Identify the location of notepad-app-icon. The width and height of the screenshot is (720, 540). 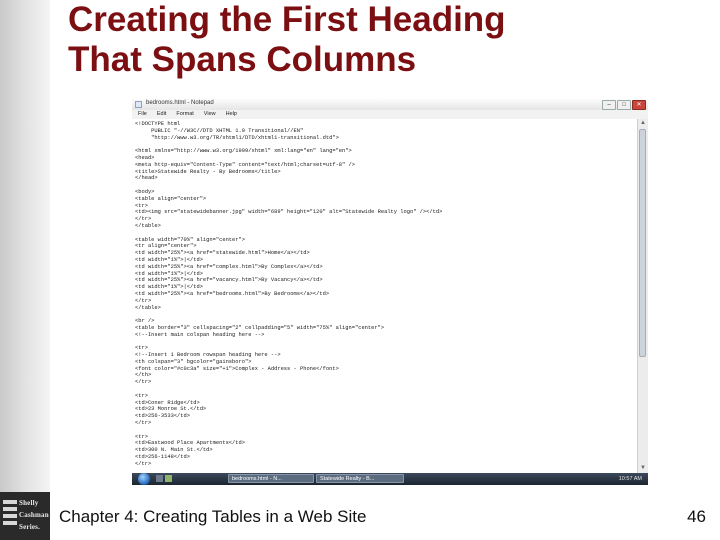
(138, 104).